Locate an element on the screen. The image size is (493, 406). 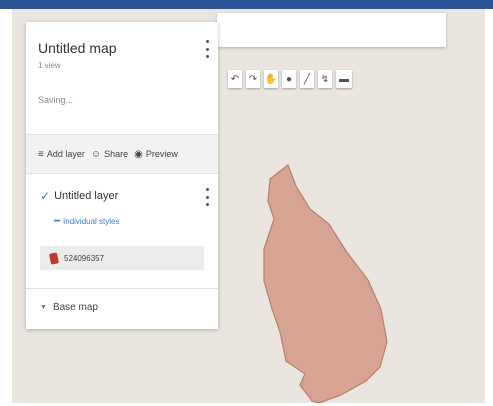
map-options-kebab-icon is located at coordinates (207, 49).